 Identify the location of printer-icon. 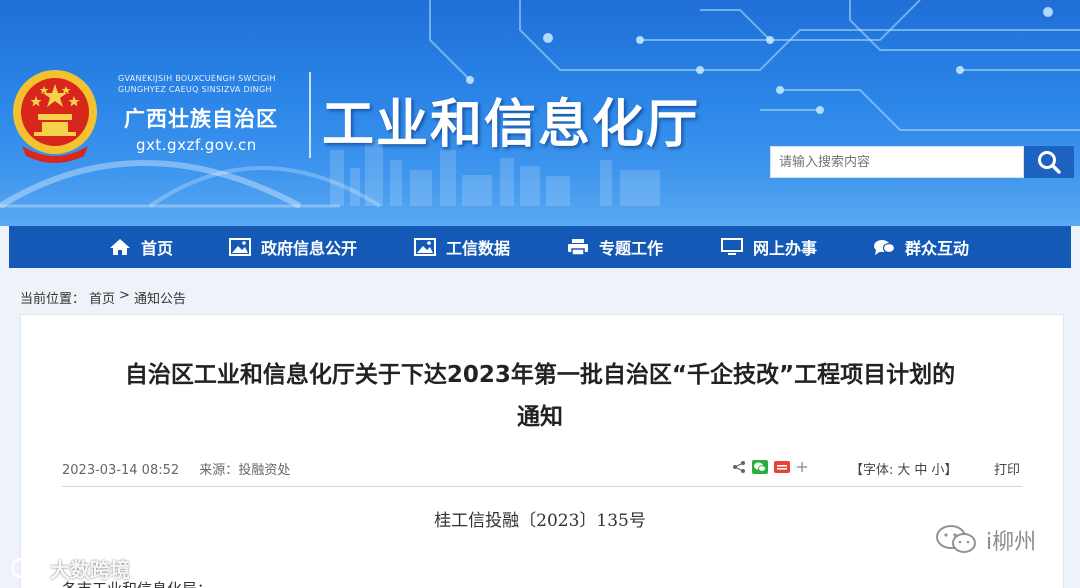
(578, 247).